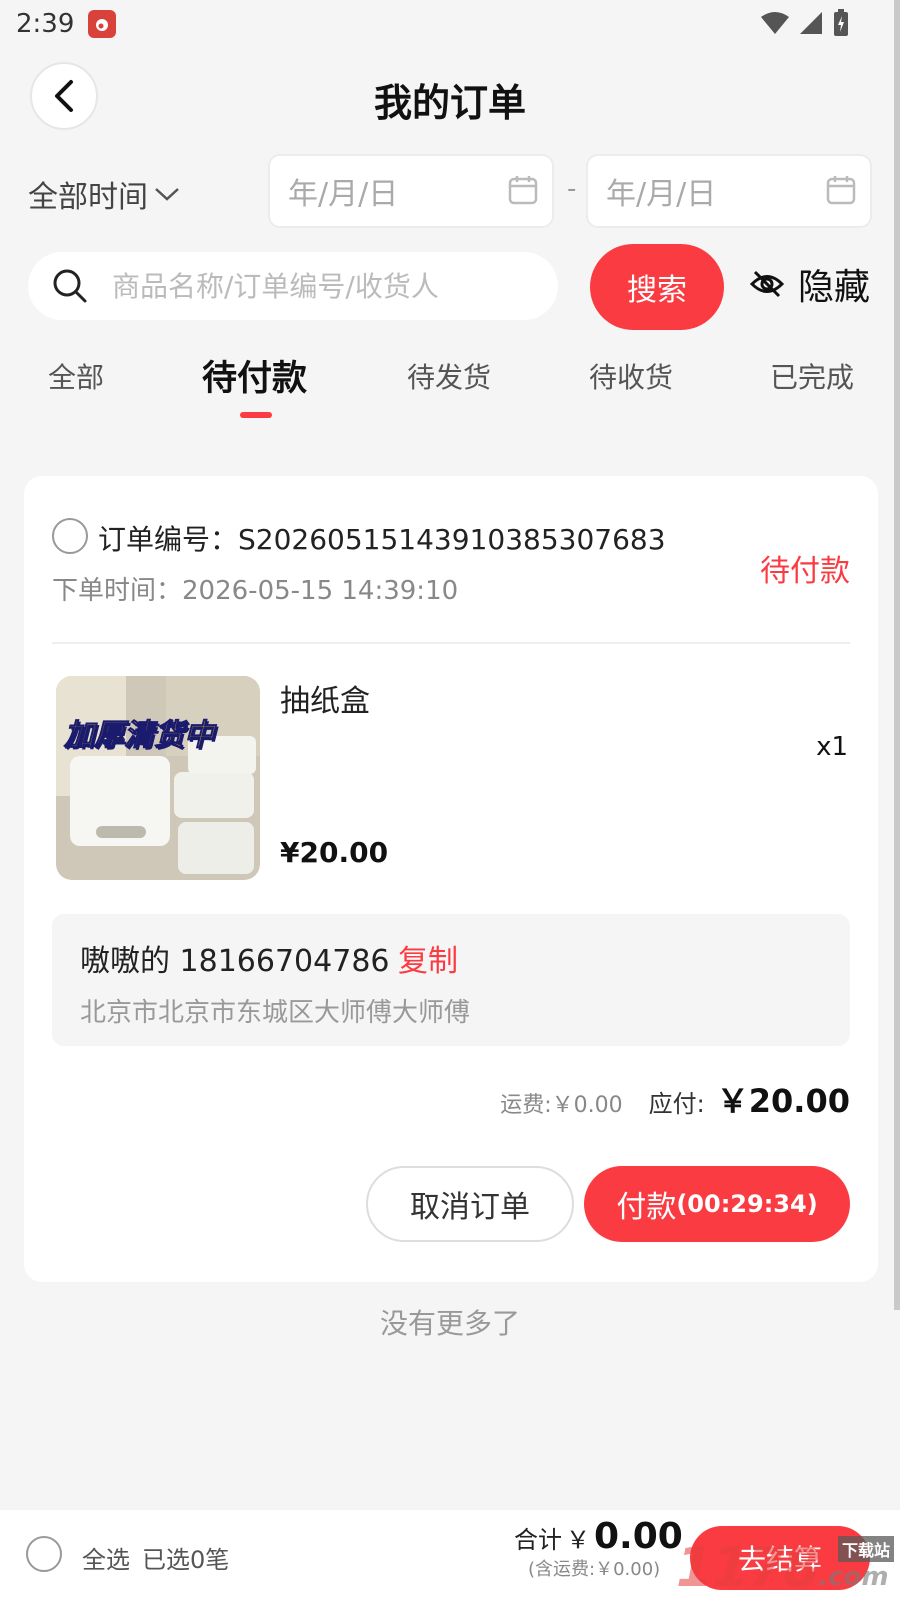 The width and height of the screenshot is (900, 1600). I want to click on pay-button-label: 付款, so click(646, 1207).